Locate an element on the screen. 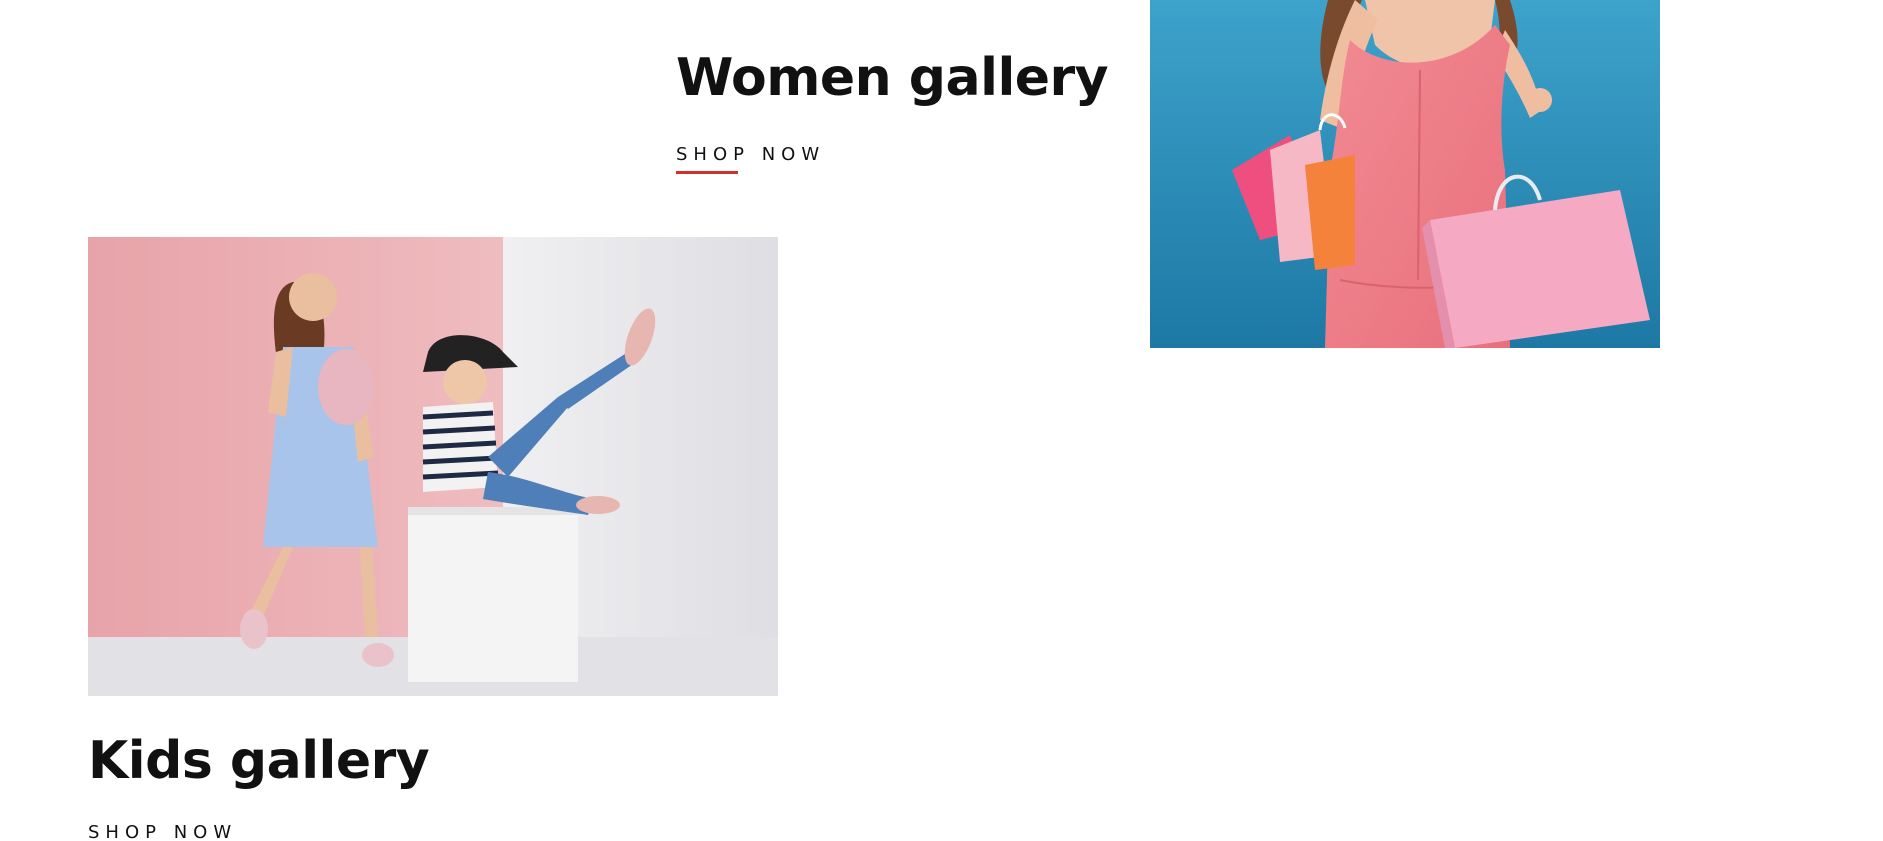  shop-now-underline is located at coordinates (707, 172).